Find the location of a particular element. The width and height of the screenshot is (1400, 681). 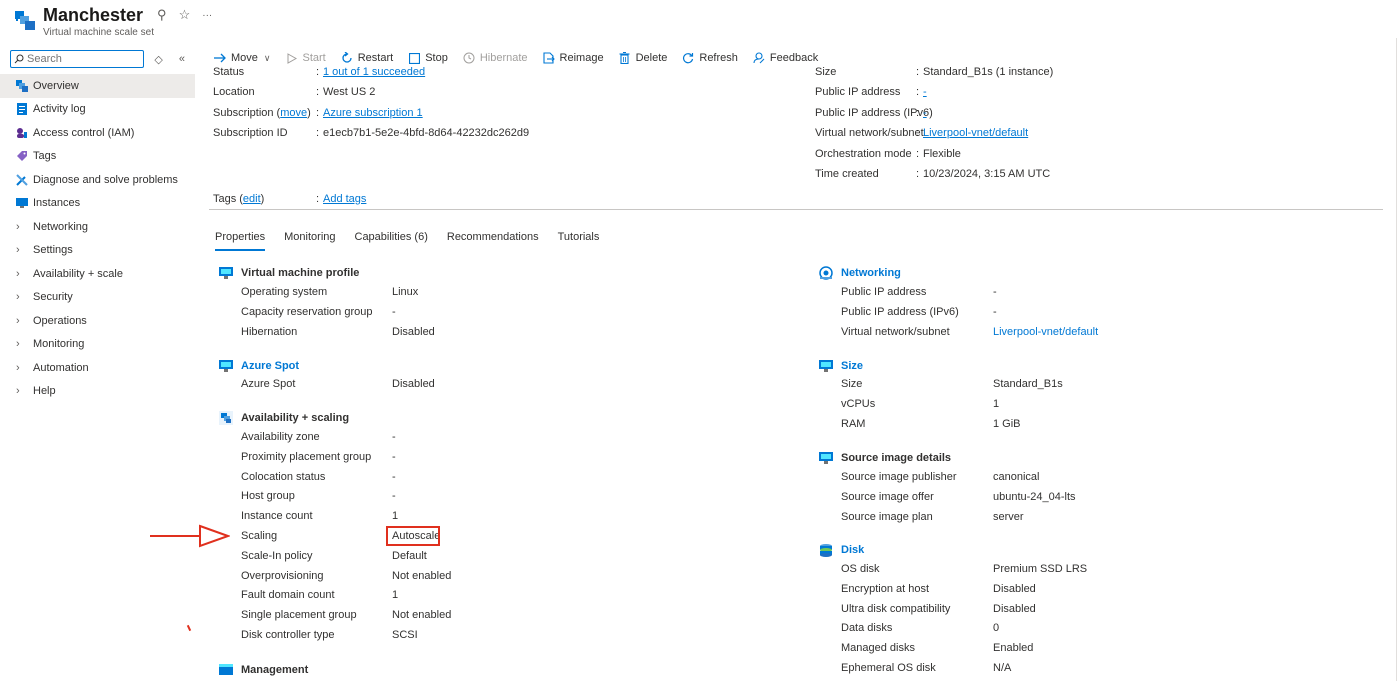

subscription-id-label: Subscription ID is located at coordinates (250, 133).